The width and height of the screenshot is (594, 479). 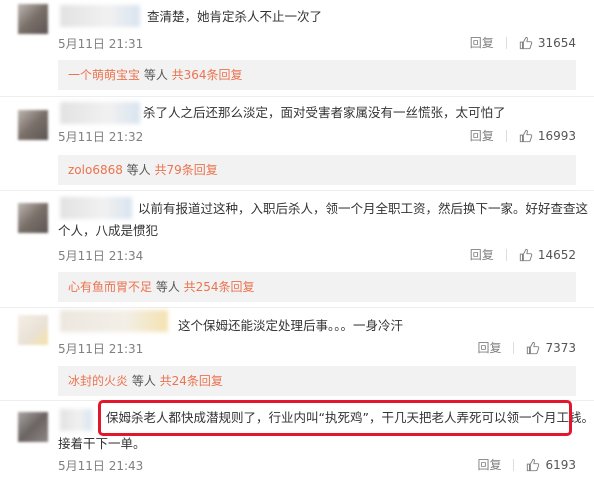 I want to click on reply-user-link: 心有鱼而胃不足, so click(x=110, y=287).